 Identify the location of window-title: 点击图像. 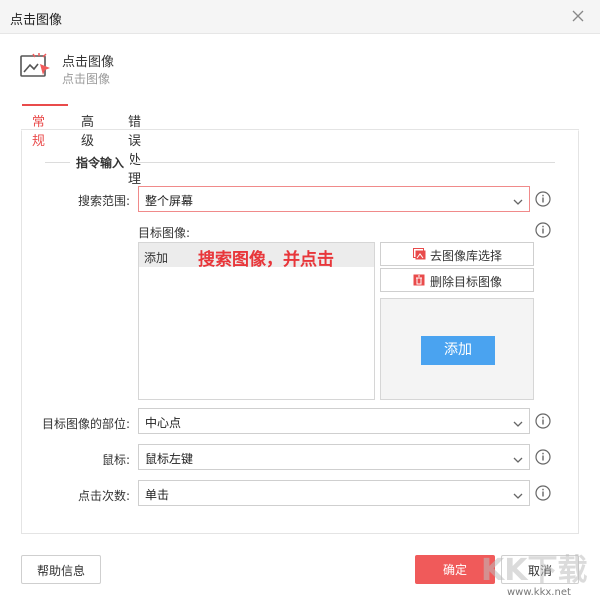
(36, 20).